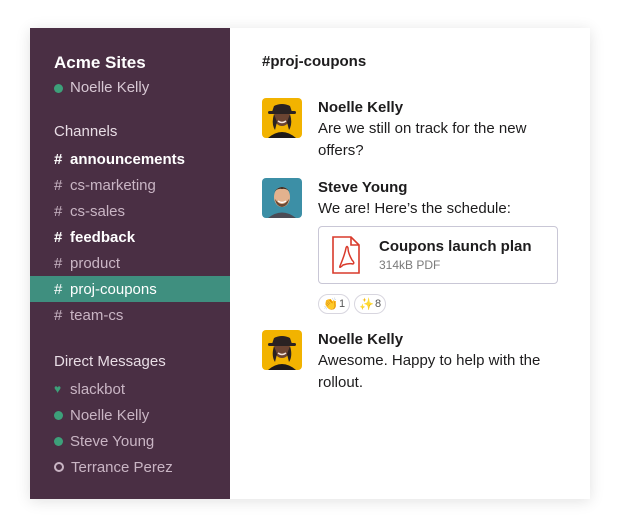  What do you see at coordinates (439, 188) in the screenshot?
I see `message-author: Steve Young` at bounding box center [439, 188].